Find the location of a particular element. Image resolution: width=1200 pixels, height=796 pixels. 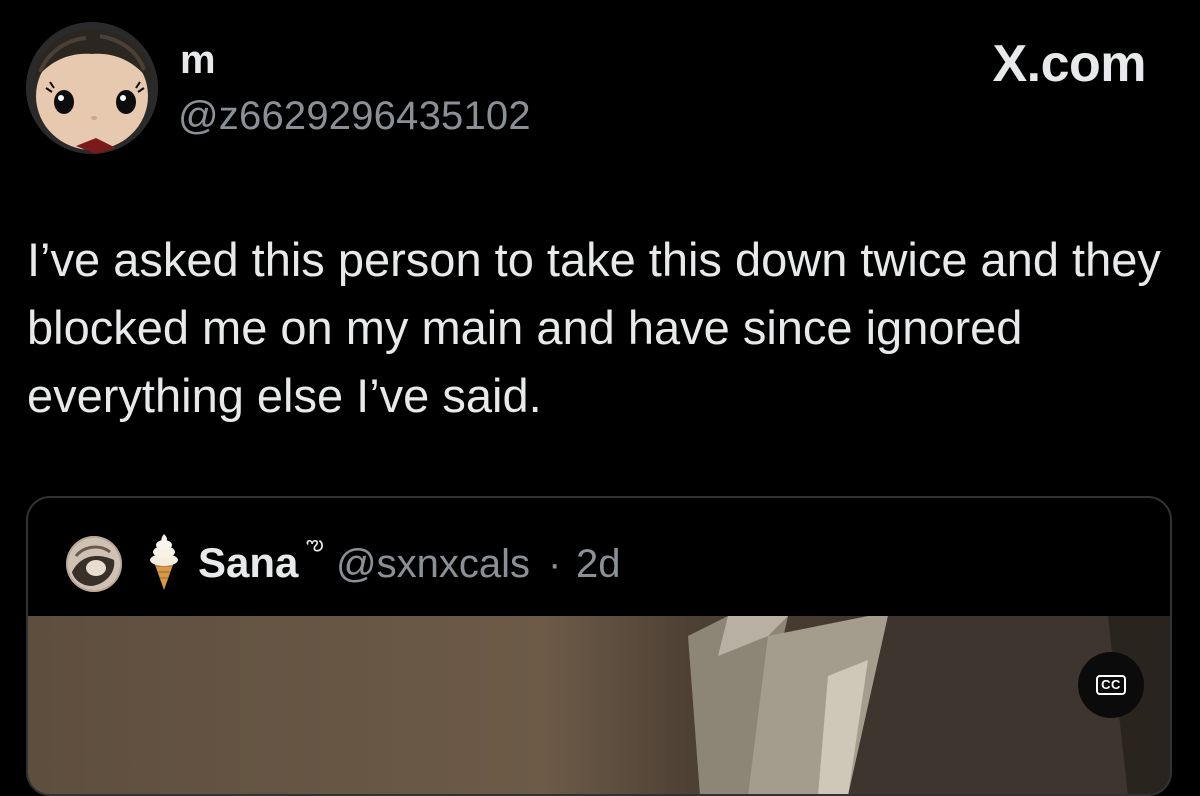

quoted-author-avatar is located at coordinates (94, 564).